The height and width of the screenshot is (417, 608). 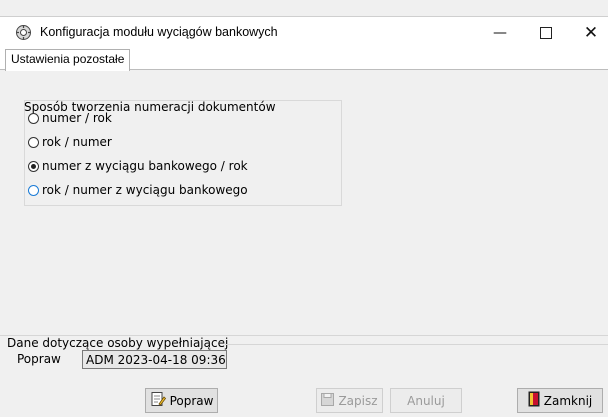 I want to click on tab-bar: Ustawienia pozostałe, so click(x=304, y=59).